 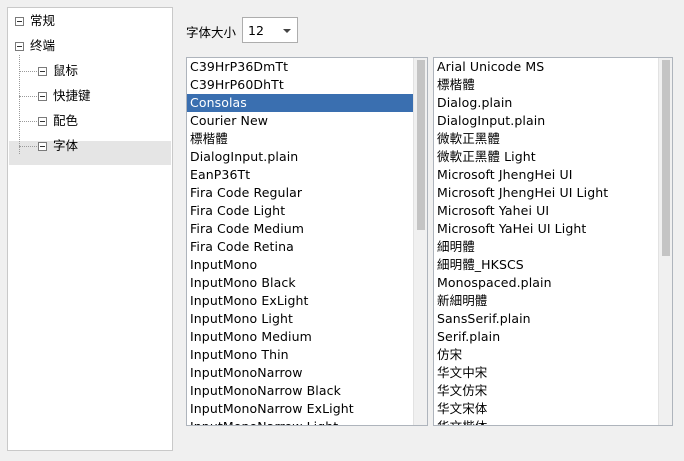 What do you see at coordinates (546, 265) in the screenshot?
I see `list-item: 細明體_HKSCS` at bounding box center [546, 265].